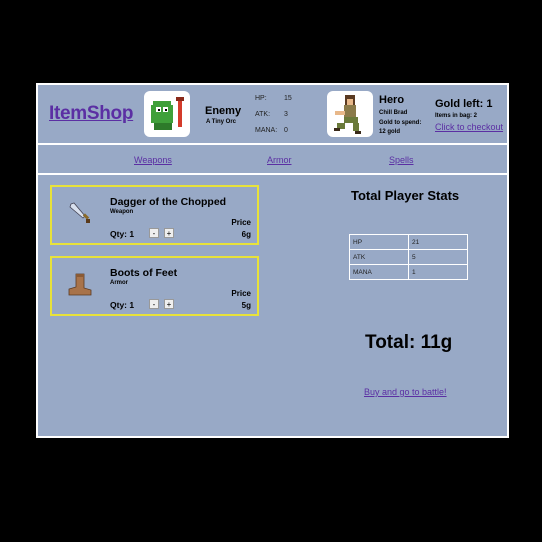  Describe the element at coordinates (379, 257) in the screenshot. I see `stat-label: ATK` at that location.